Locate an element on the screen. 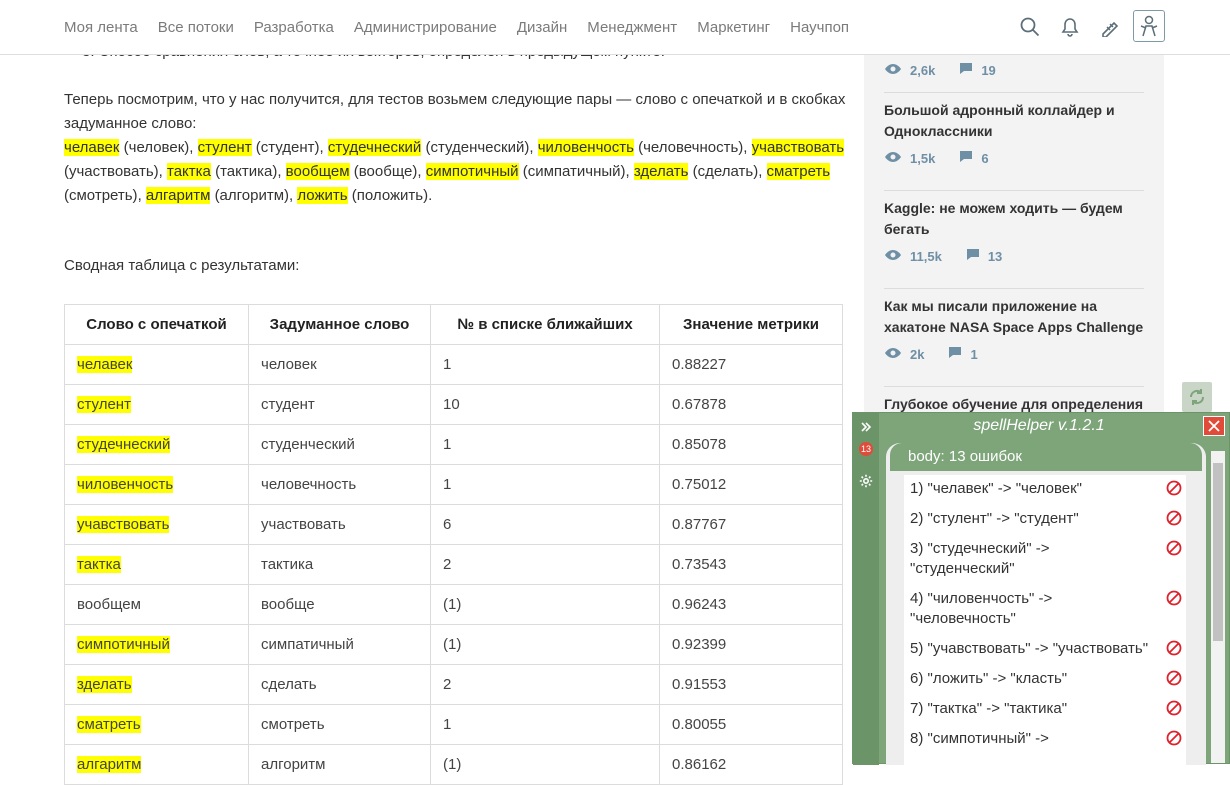 This screenshot has width=1230, height=785. intended-word: (студенческий) is located at coordinates (477, 147).